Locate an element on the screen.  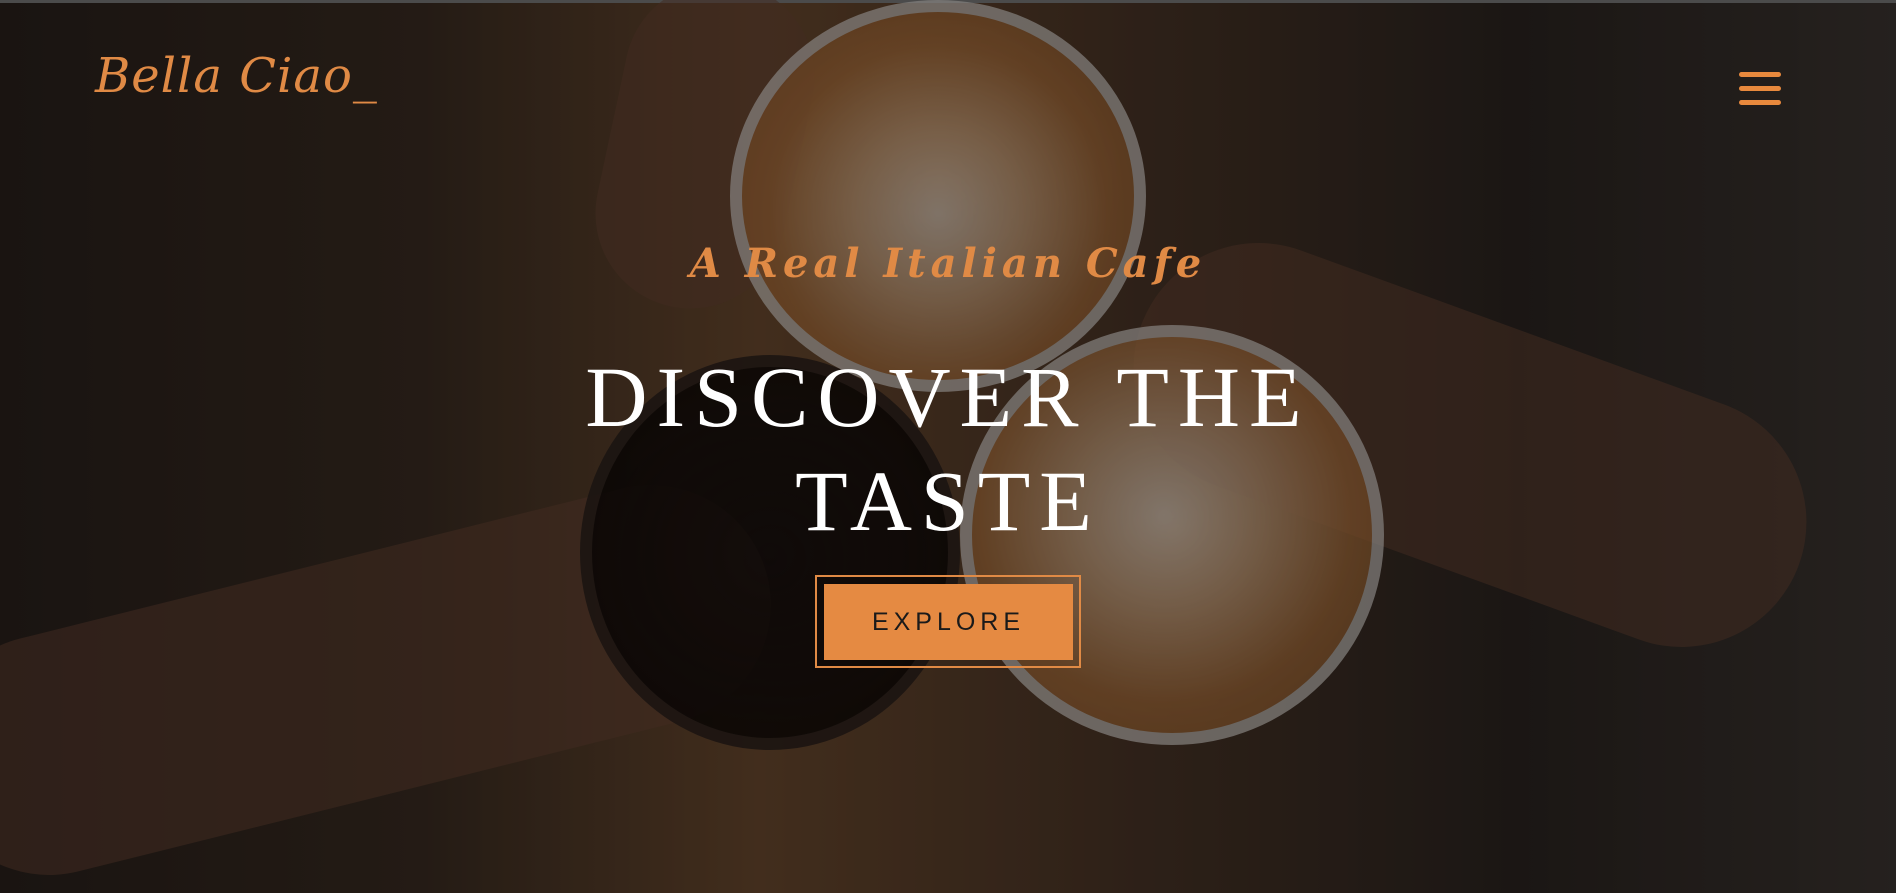
menu-bar-top is located at coordinates (1760, 74).